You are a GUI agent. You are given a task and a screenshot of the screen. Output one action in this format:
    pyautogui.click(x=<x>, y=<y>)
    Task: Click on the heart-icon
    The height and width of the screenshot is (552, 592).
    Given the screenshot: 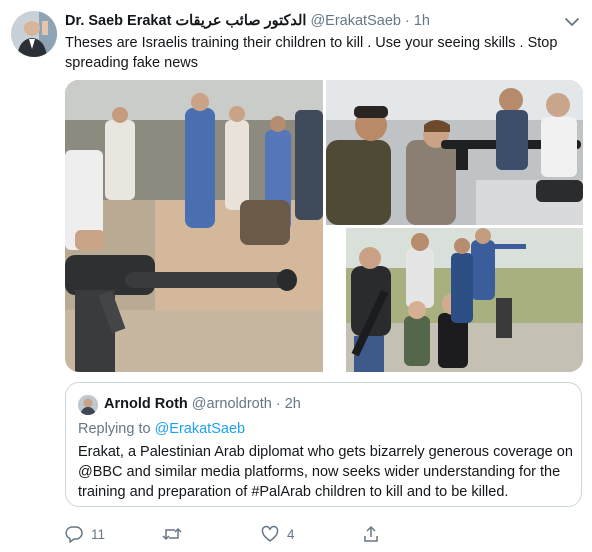 What is the action you would take?
    pyautogui.click(x=270, y=533)
    